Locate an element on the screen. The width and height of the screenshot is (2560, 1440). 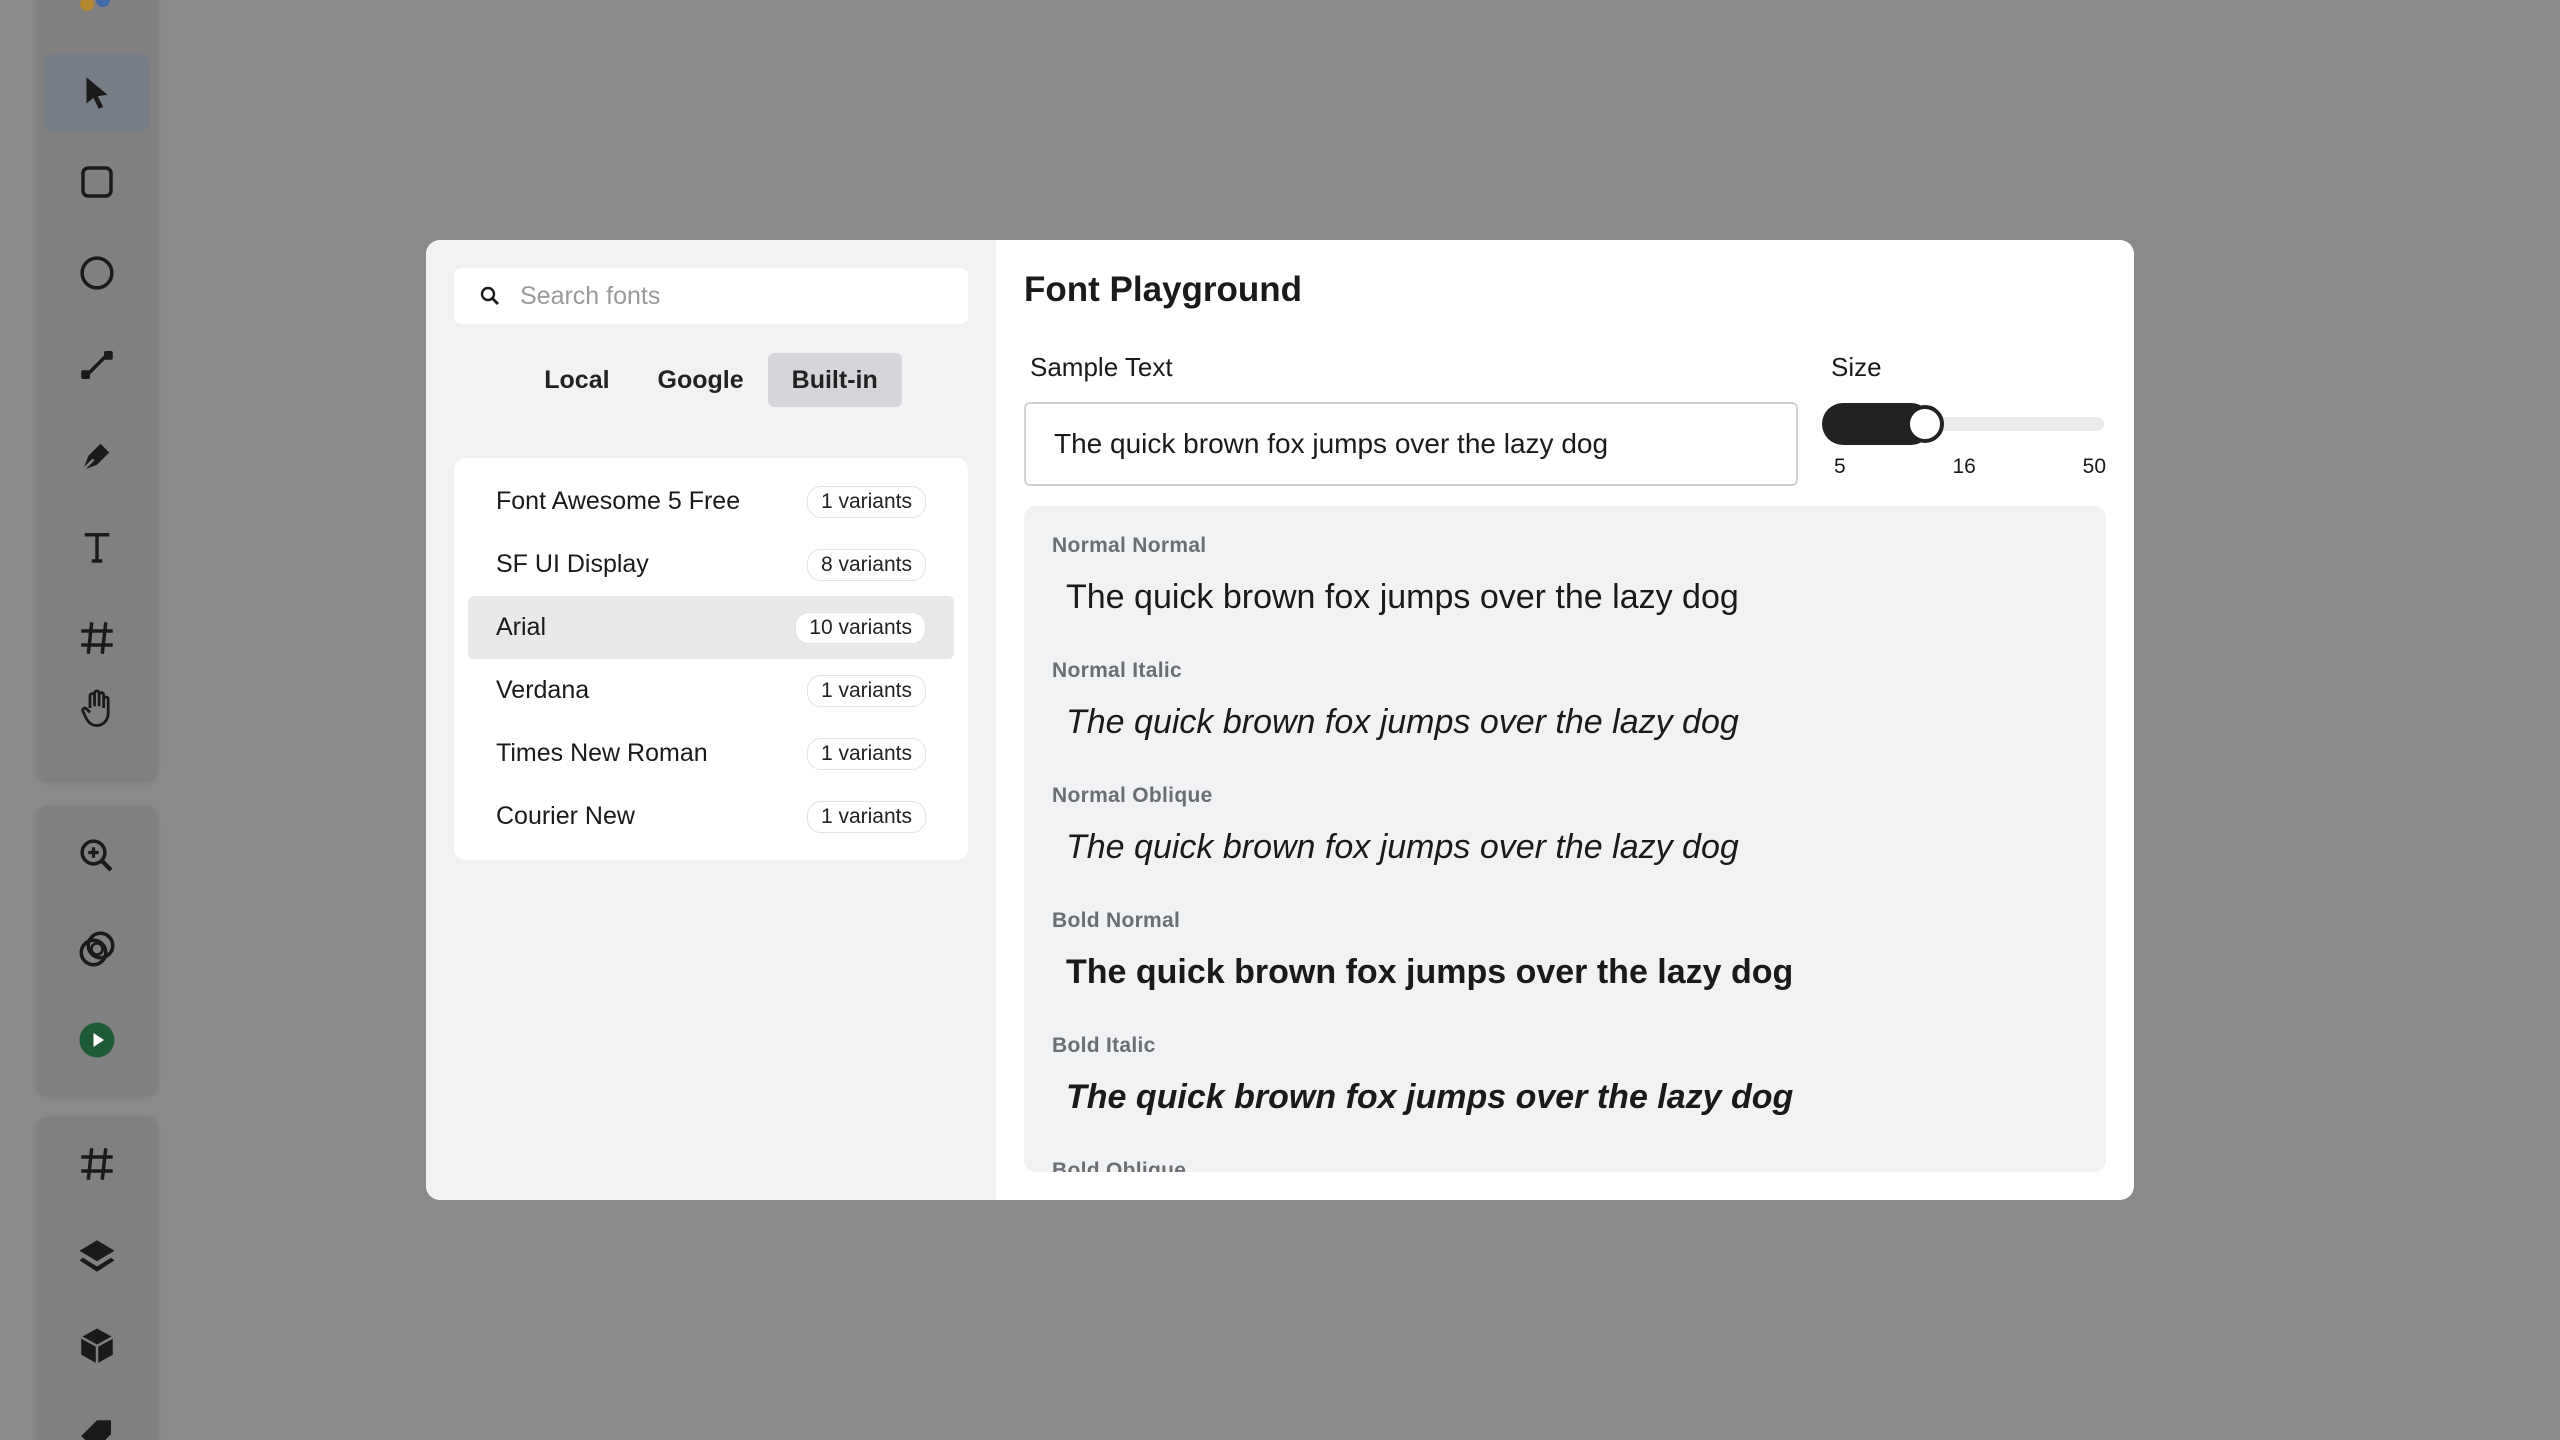
search-field is located at coordinates (711, 296).